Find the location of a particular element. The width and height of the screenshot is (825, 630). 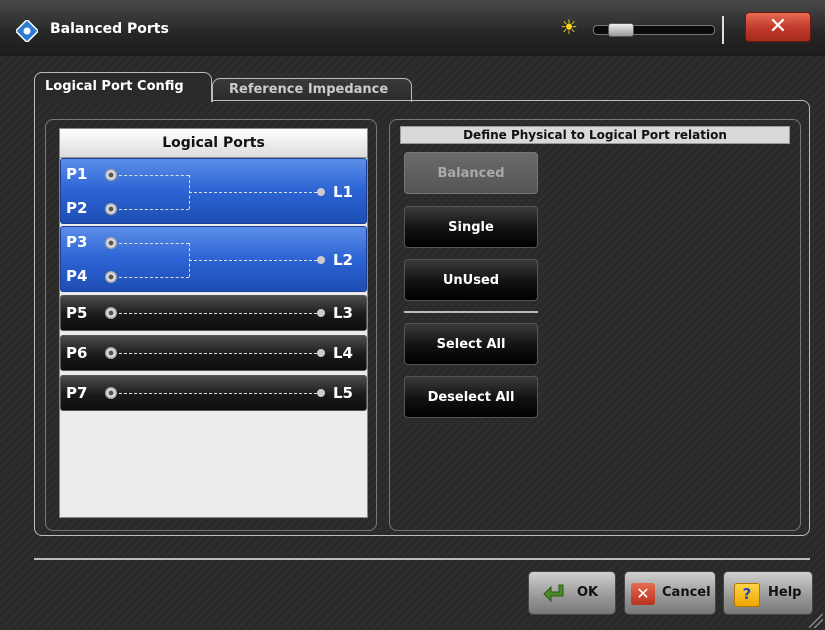

cancel-button: ✕ Cancel is located at coordinates (670, 593).